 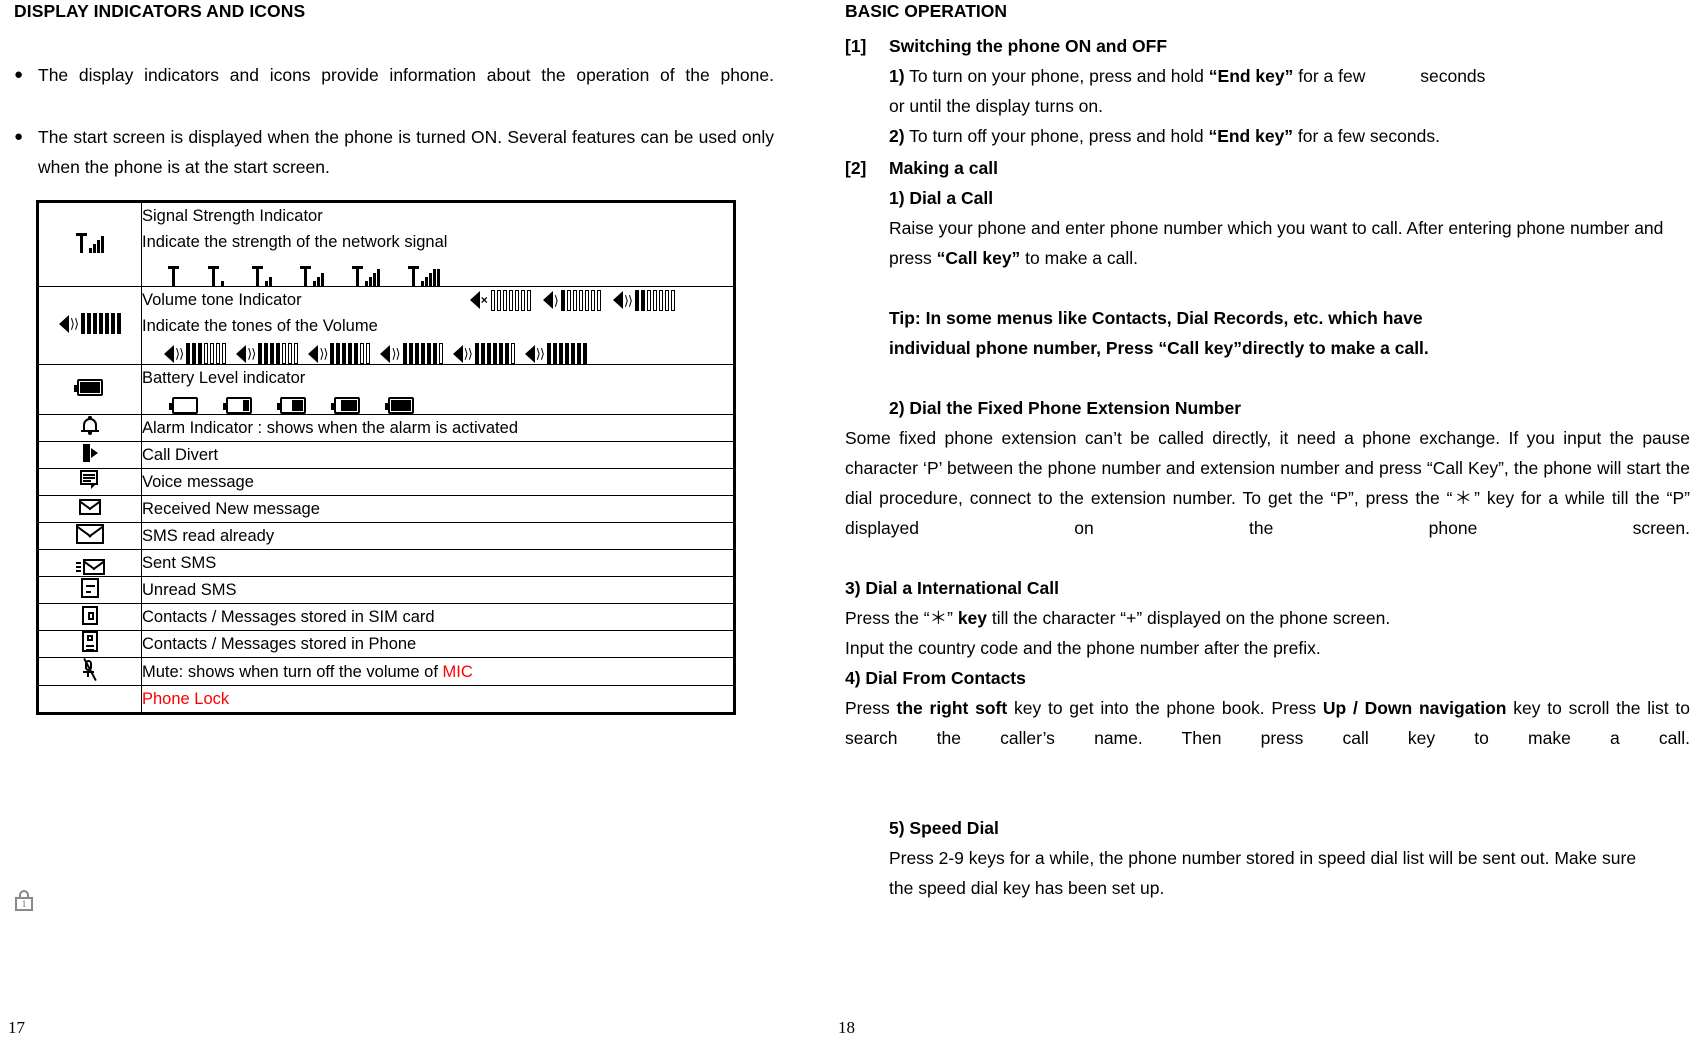 What do you see at coordinates (500, 300) in the screenshot?
I see `volume-mute-icon: ×` at bounding box center [500, 300].